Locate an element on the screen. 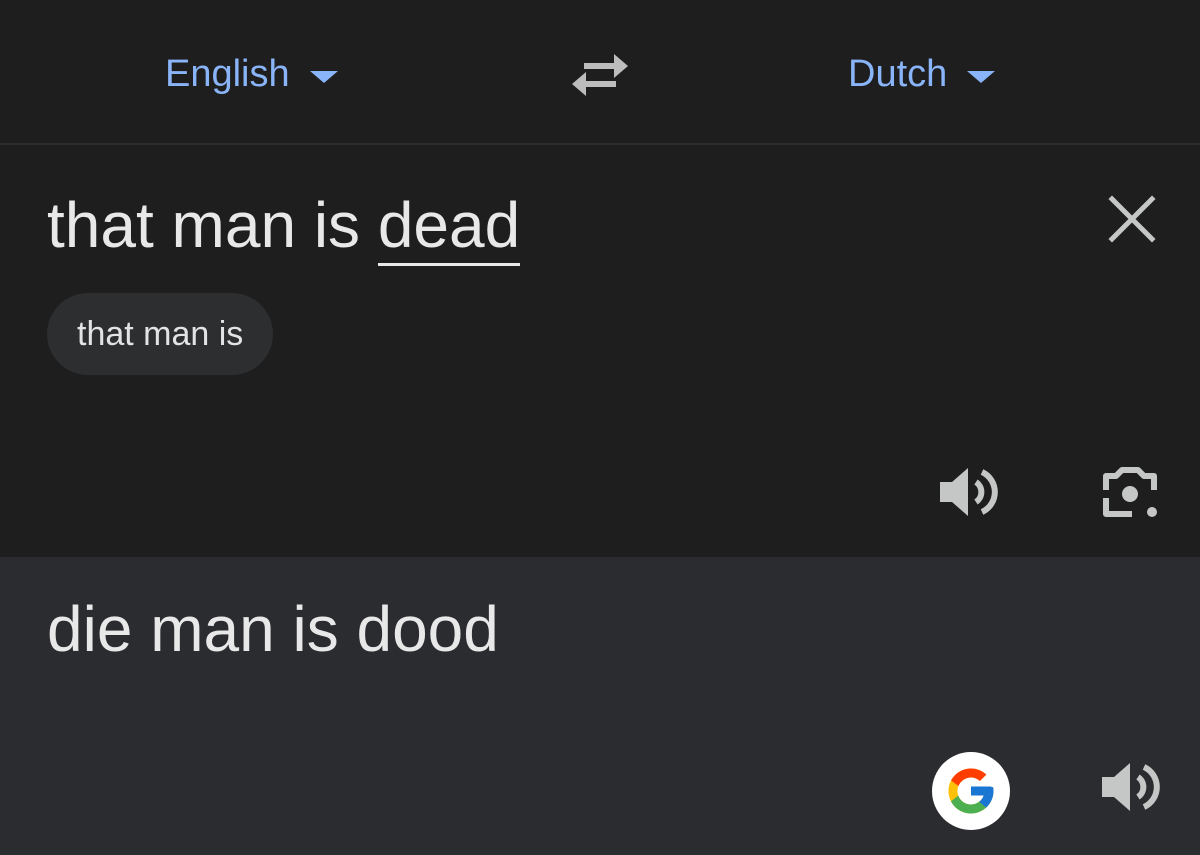 This screenshot has width=1200, height=855. suggestion-chip: that man is is located at coordinates (160, 334).